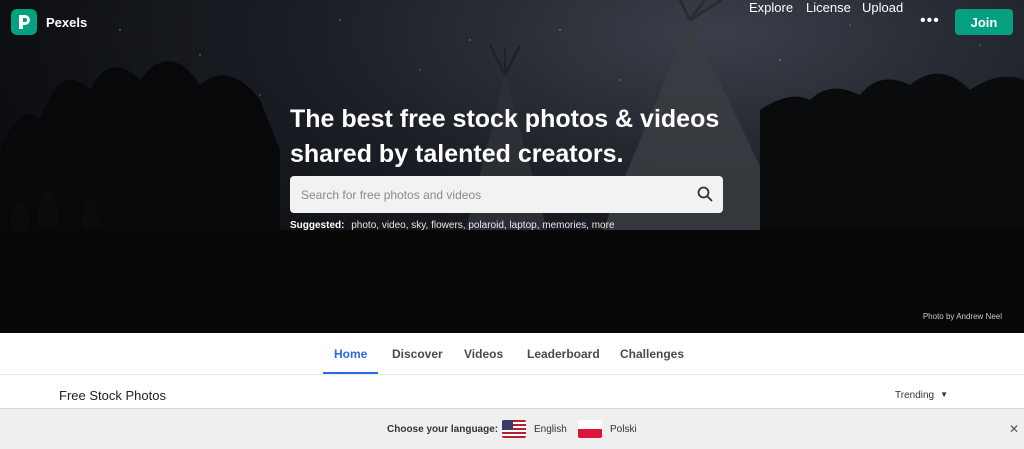  I want to click on search-icon, so click(705, 194).